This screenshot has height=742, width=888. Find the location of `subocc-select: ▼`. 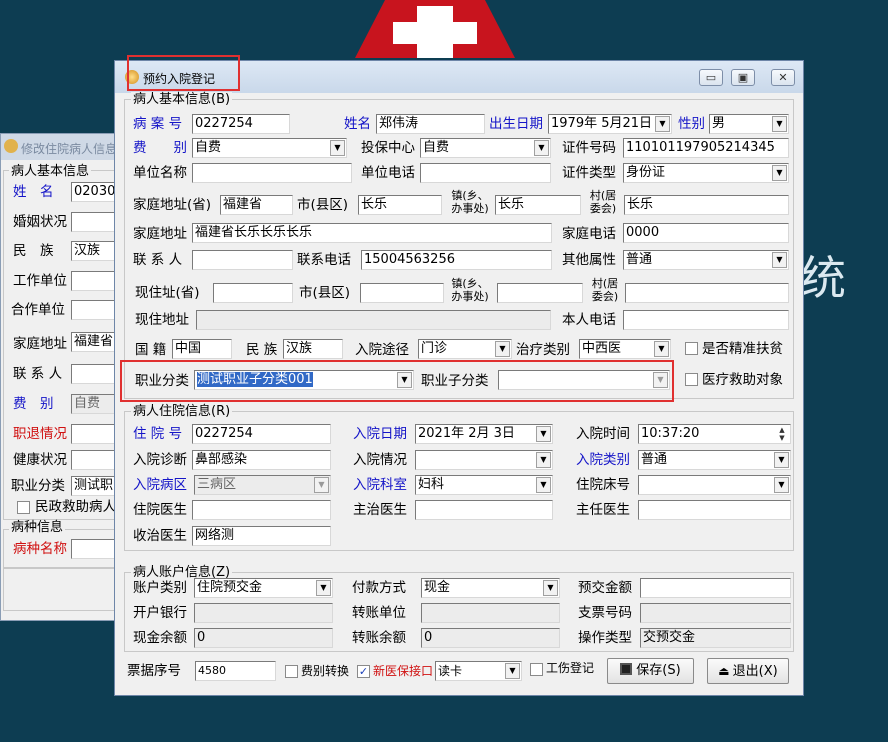

subocc-select: ▼ is located at coordinates (584, 380).